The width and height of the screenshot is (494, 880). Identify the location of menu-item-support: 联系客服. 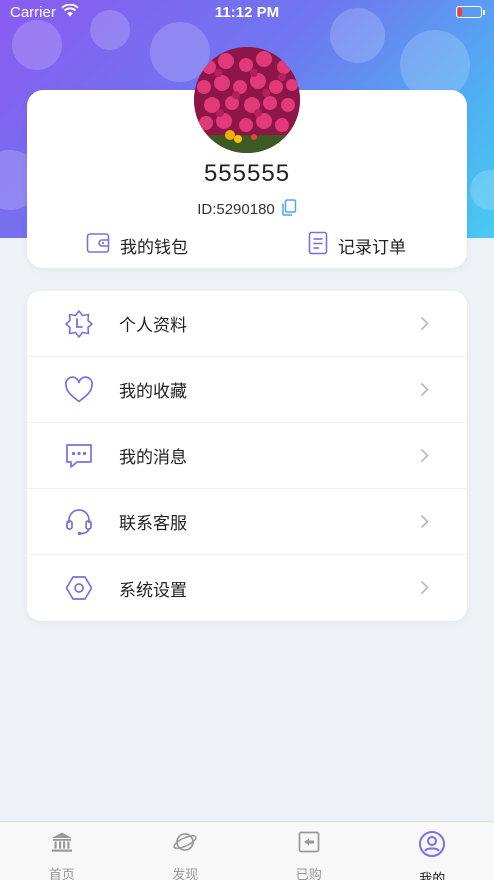
(247, 522).